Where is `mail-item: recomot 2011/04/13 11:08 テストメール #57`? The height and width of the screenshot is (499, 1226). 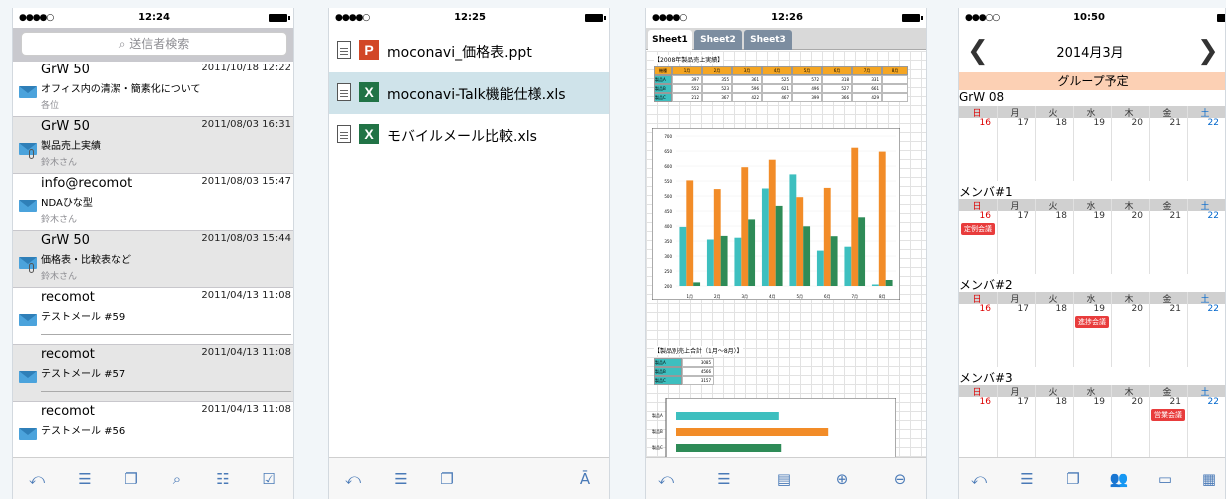 mail-item: recomot 2011/04/13 11:08 テストメール #57 is located at coordinates (153, 373).